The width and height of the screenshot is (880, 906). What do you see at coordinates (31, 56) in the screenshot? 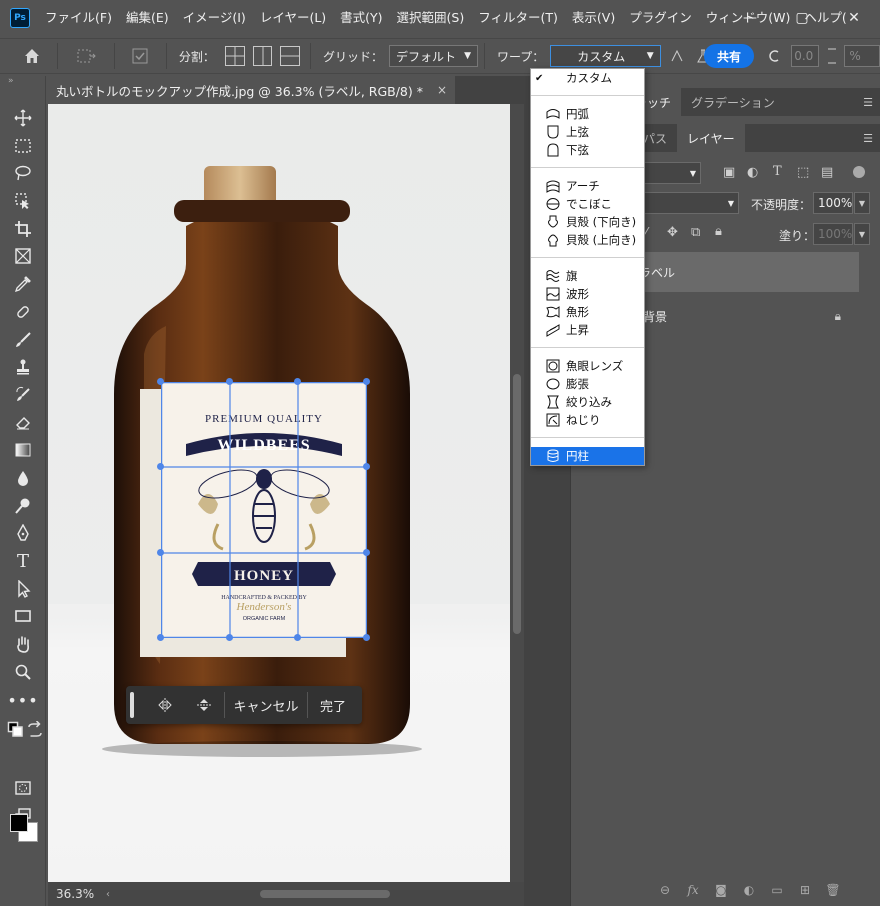
I see `home-icon` at bounding box center [31, 56].